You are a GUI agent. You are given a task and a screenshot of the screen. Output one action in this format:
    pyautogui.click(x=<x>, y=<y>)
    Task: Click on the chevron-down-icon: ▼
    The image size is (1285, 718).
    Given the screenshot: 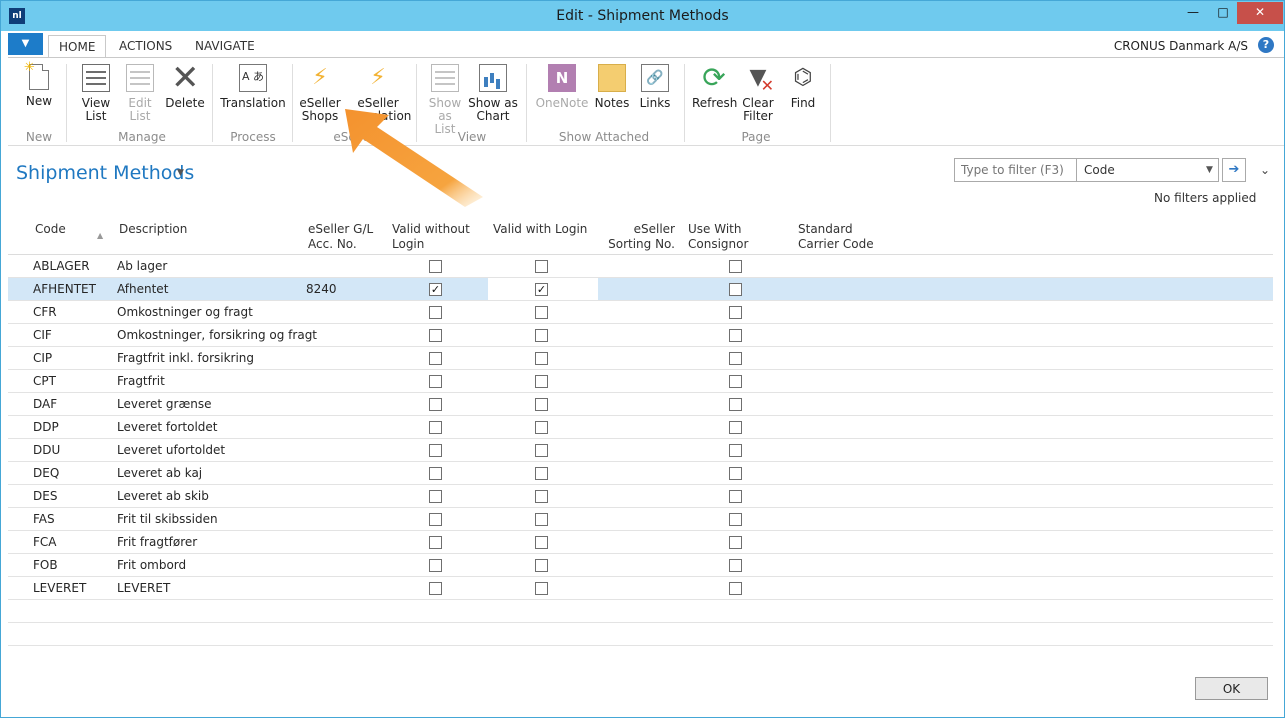 What is the action you would take?
    pyautogui.click(x=180, y=173)
    